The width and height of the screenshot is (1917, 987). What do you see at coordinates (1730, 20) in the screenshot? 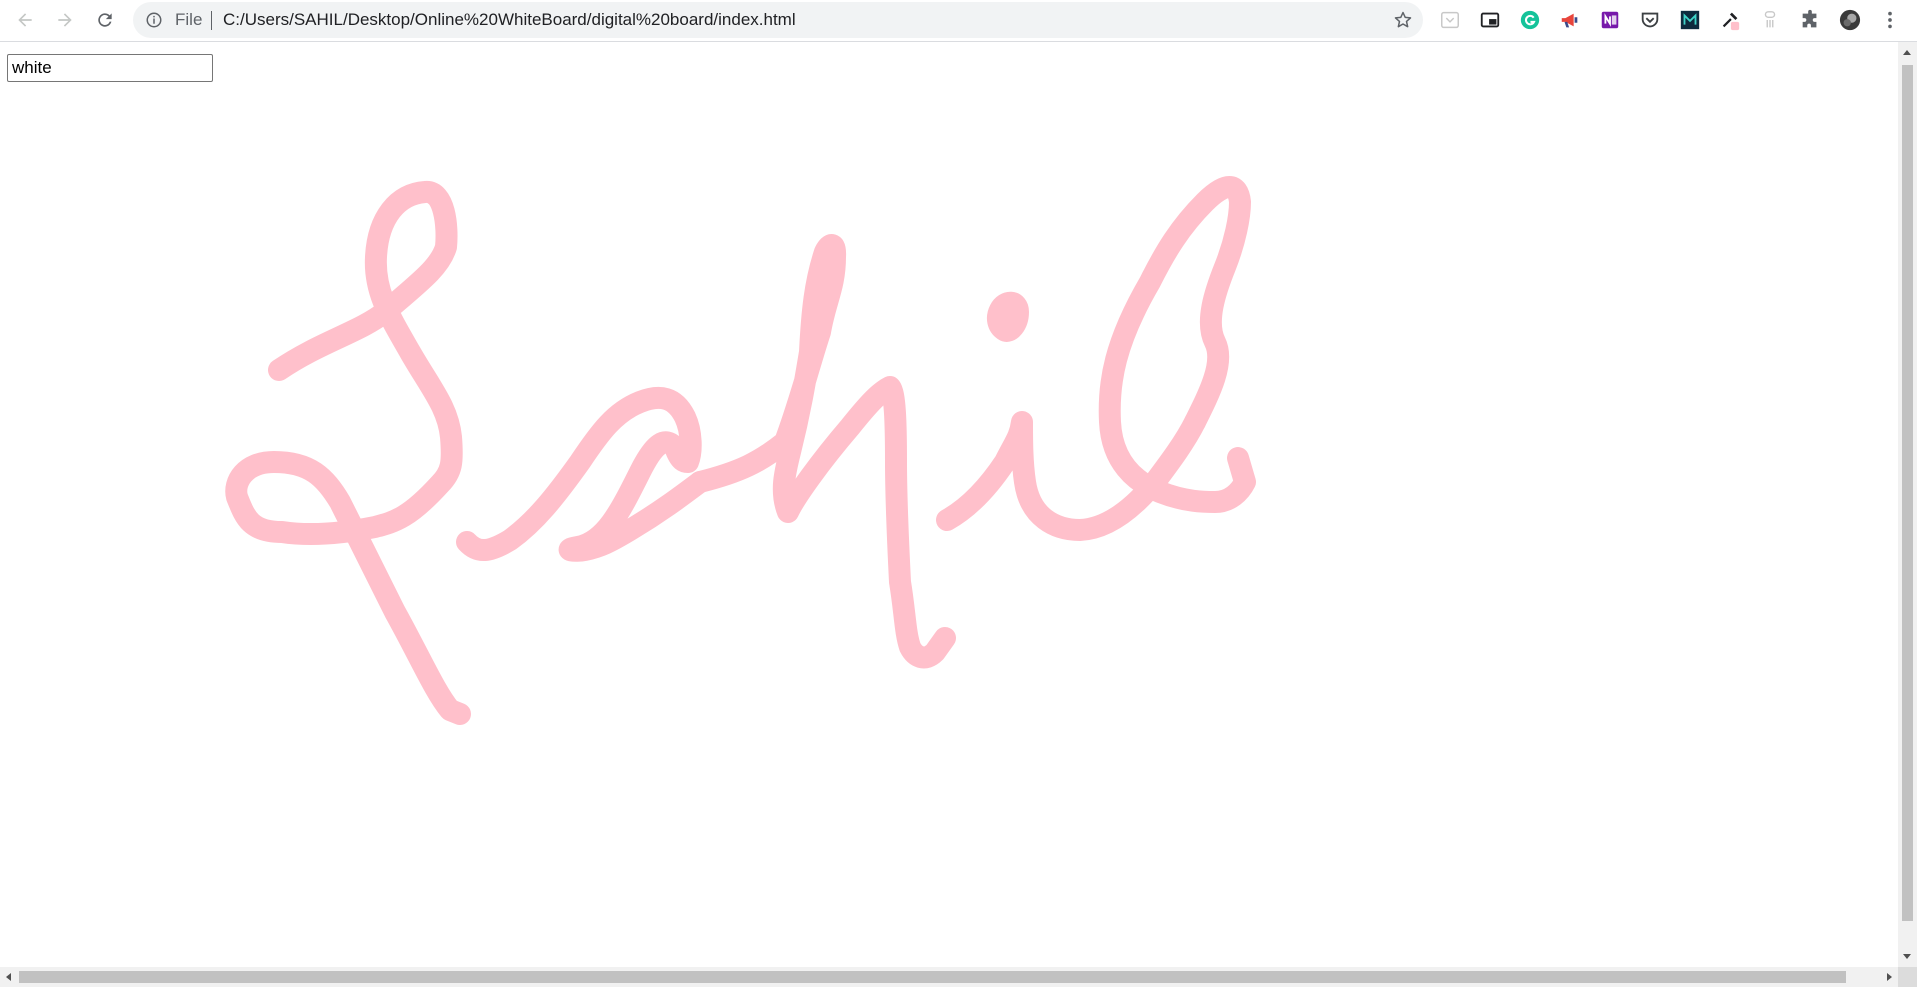
I see `eyedropper-icon` at bounding box center [1730, 20].